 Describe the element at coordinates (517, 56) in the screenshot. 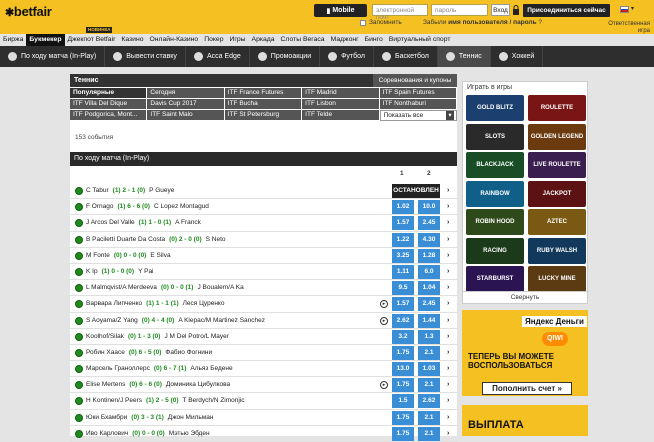

I see `subnav-hockey: Хоккей` at that location.